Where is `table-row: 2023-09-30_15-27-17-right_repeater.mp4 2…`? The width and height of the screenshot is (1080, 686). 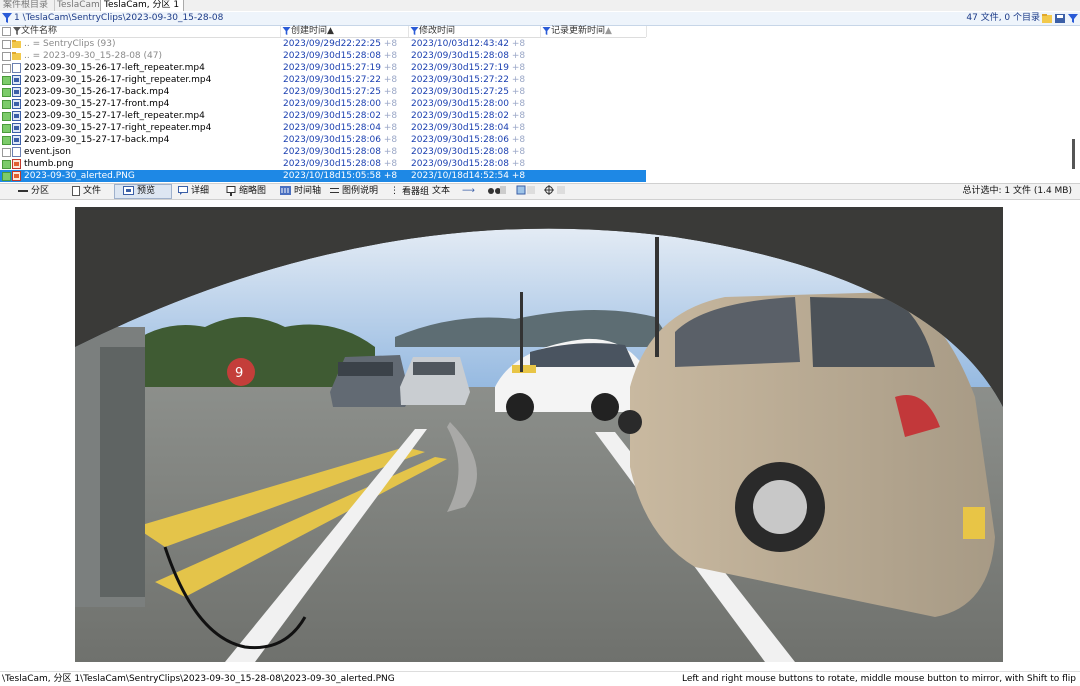
table-row: 2023-09-30_15-27-17-right_repeater.mp4 2… is located at coordinates (323, 128).